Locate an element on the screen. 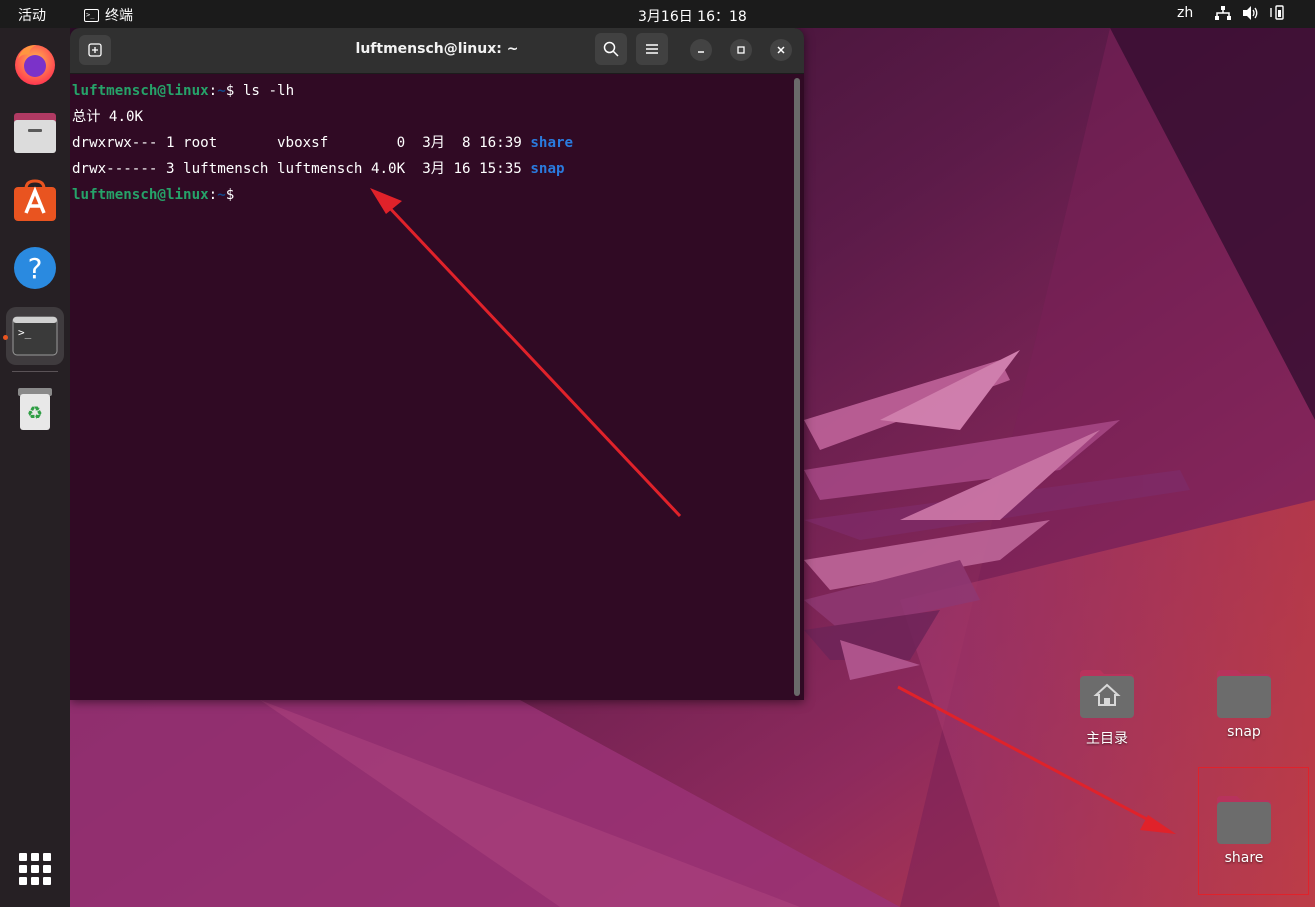 This screenshot has width=1315, height=907. terminal-line: 总计 4.0K is located at coordinates (108, 117).